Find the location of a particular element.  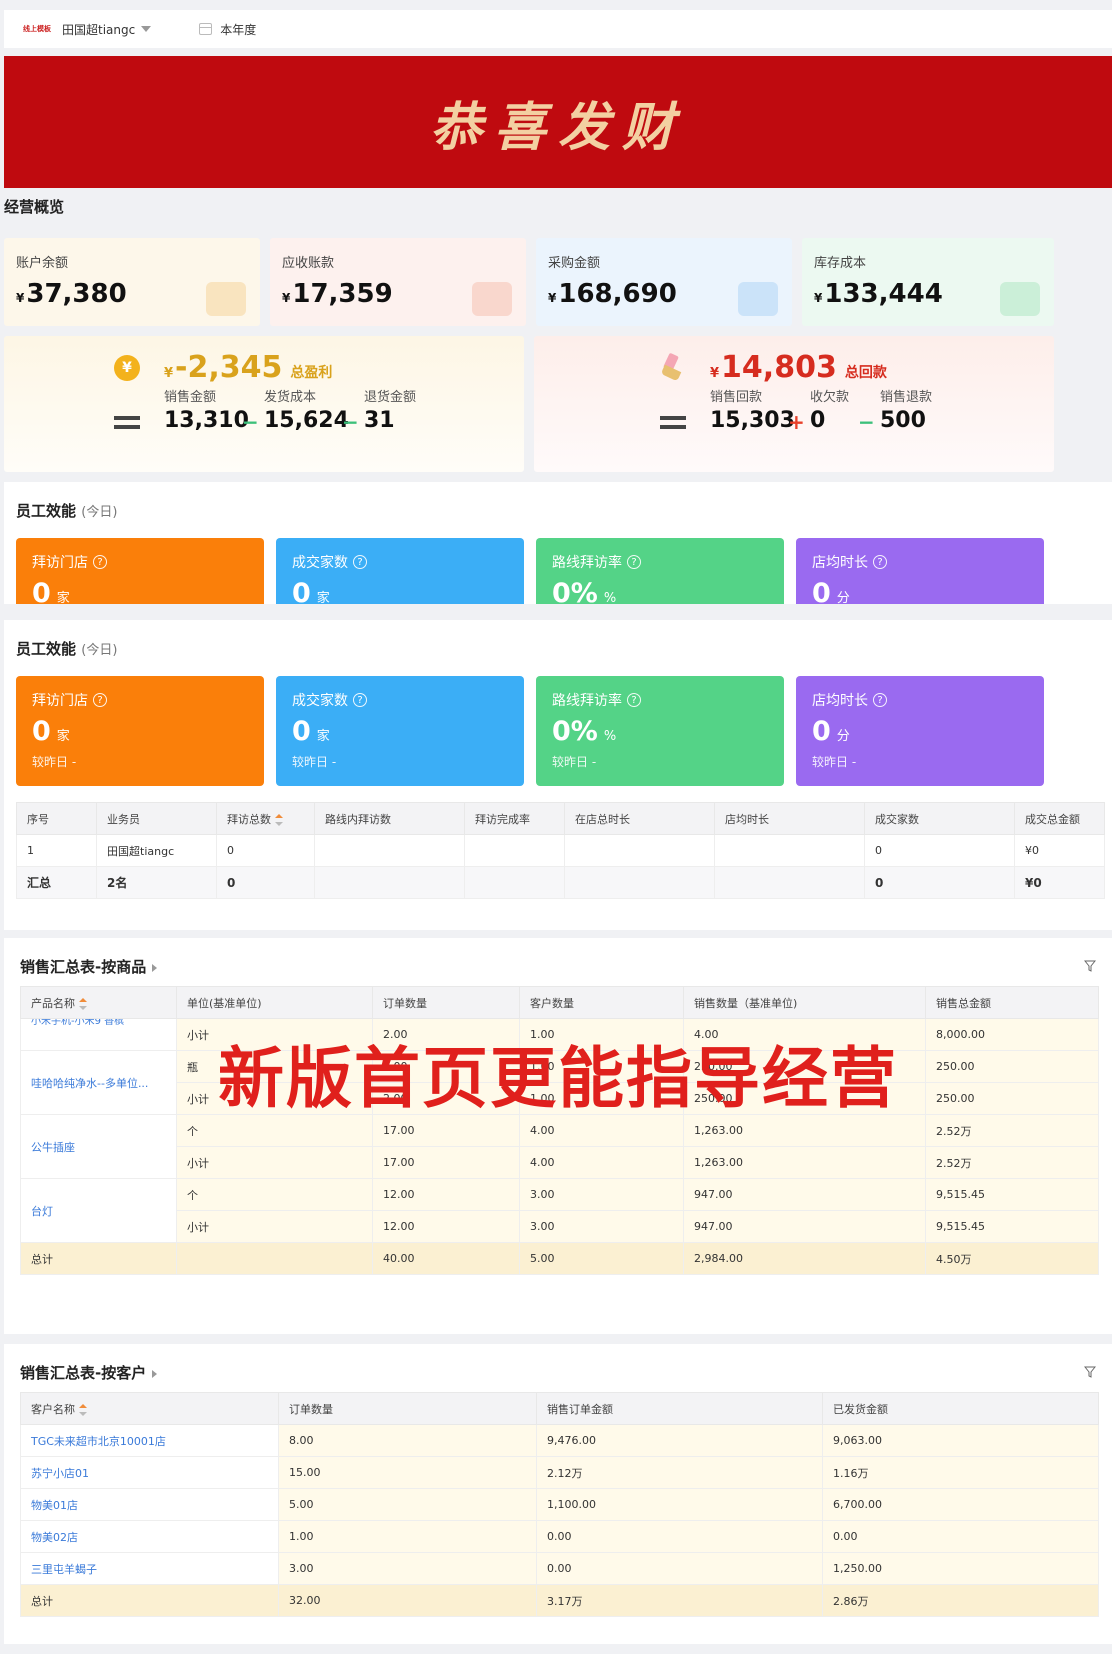

table-cell: 0.00 is located at coordinates (960, 1536).